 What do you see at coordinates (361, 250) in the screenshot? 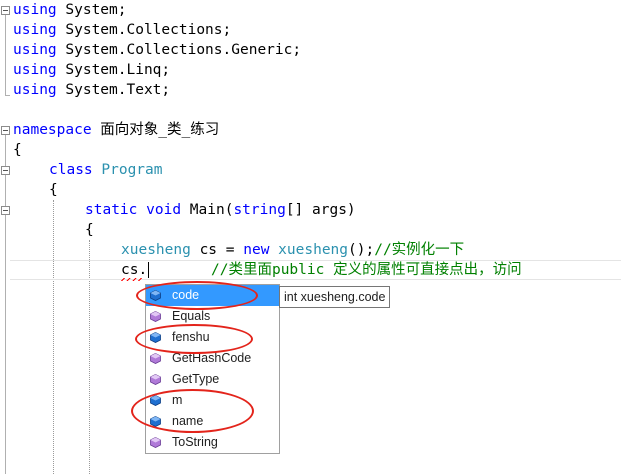
I see `code-text: ();` at bounding box center [361, 250].